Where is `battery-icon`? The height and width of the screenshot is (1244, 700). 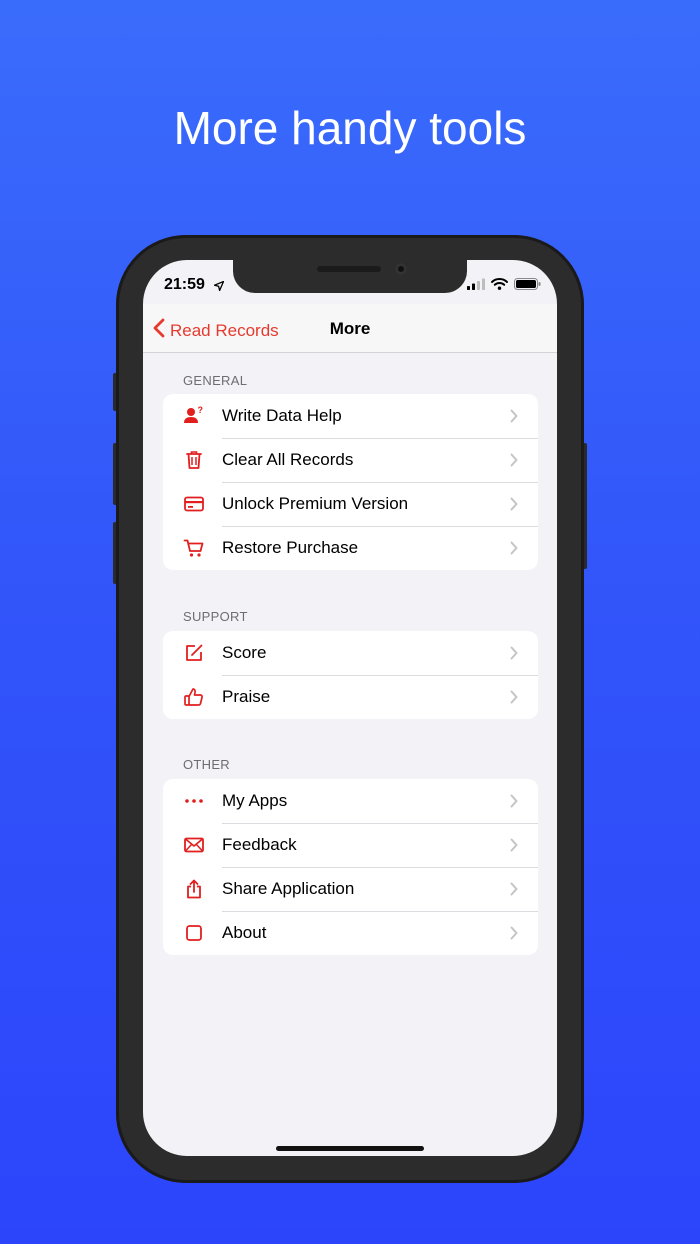 battery-icon is located at coordinates (527, 286).